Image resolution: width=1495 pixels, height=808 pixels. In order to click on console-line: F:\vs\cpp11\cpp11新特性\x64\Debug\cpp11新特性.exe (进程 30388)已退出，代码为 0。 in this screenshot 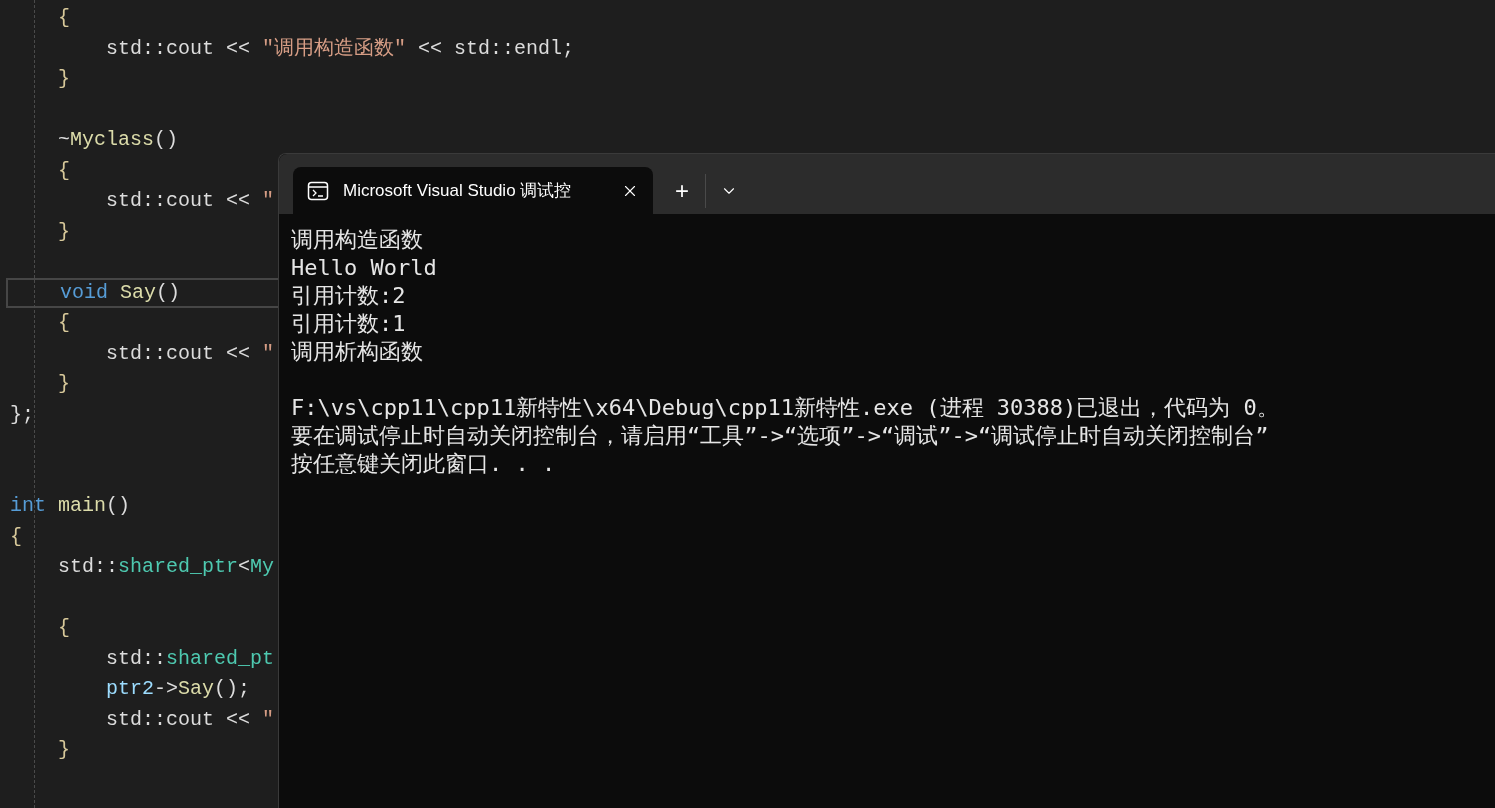, I will do `click(785, 408)`.